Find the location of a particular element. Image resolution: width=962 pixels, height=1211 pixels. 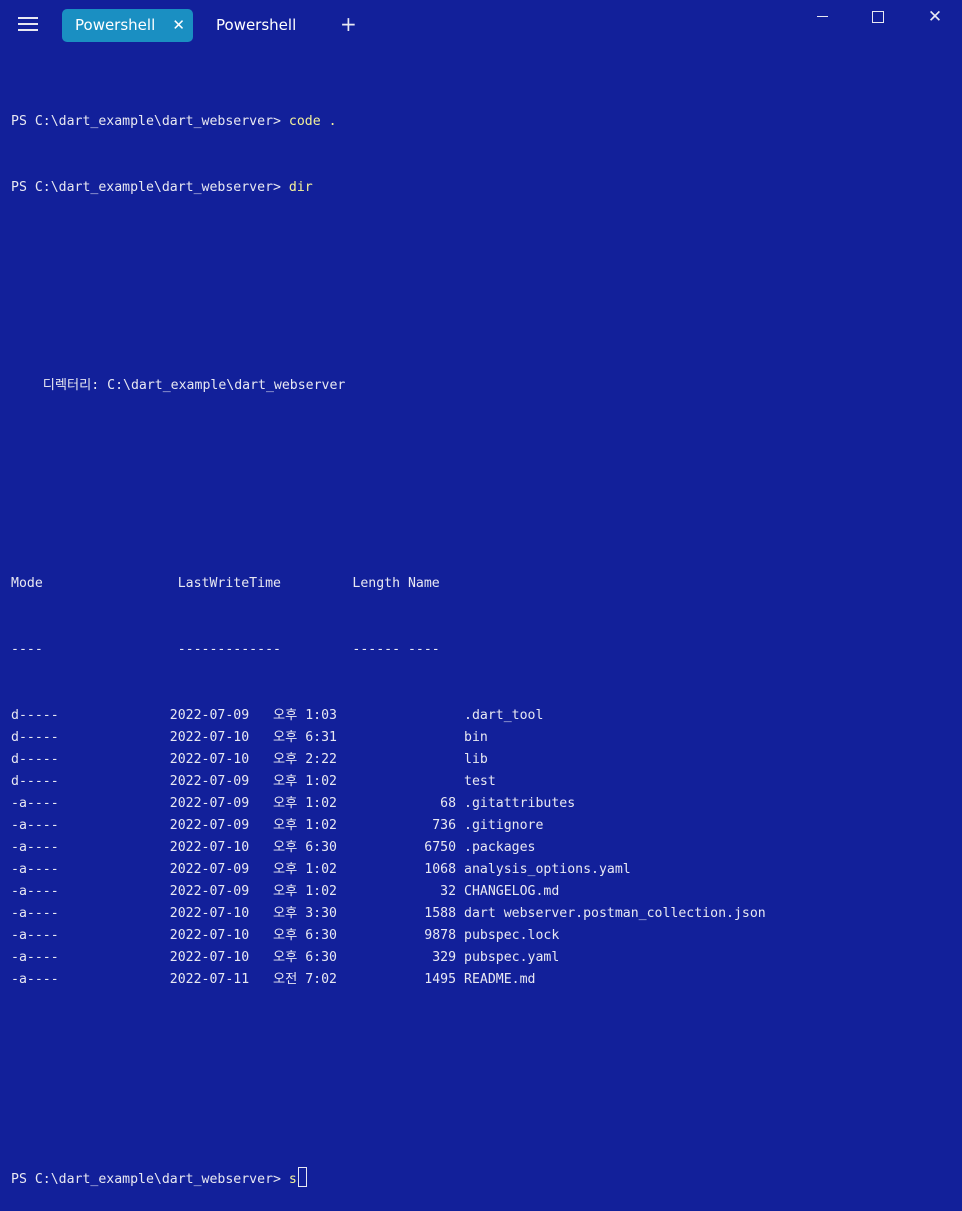

tab-powershell-active: Powershell ✕ is located at coordinates (127, 25).